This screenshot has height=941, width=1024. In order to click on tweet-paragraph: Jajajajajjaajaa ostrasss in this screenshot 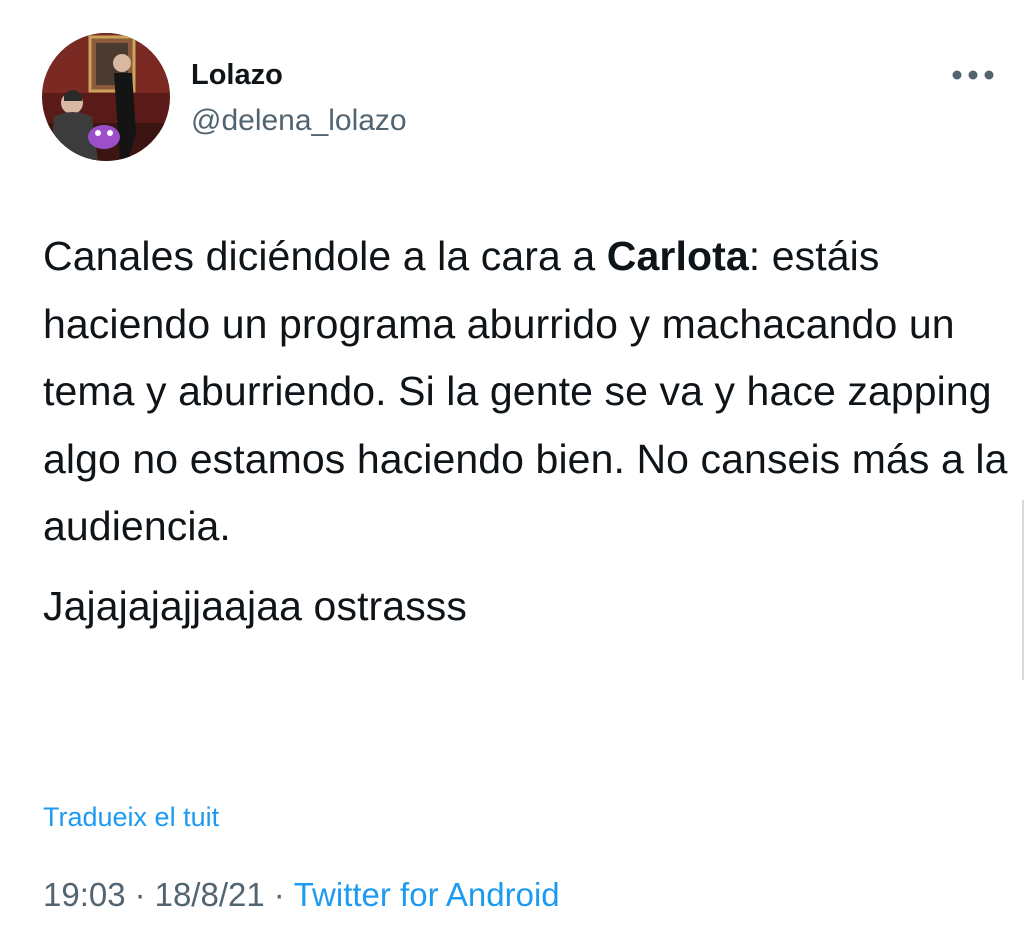, I will do `click(255, 605)`.